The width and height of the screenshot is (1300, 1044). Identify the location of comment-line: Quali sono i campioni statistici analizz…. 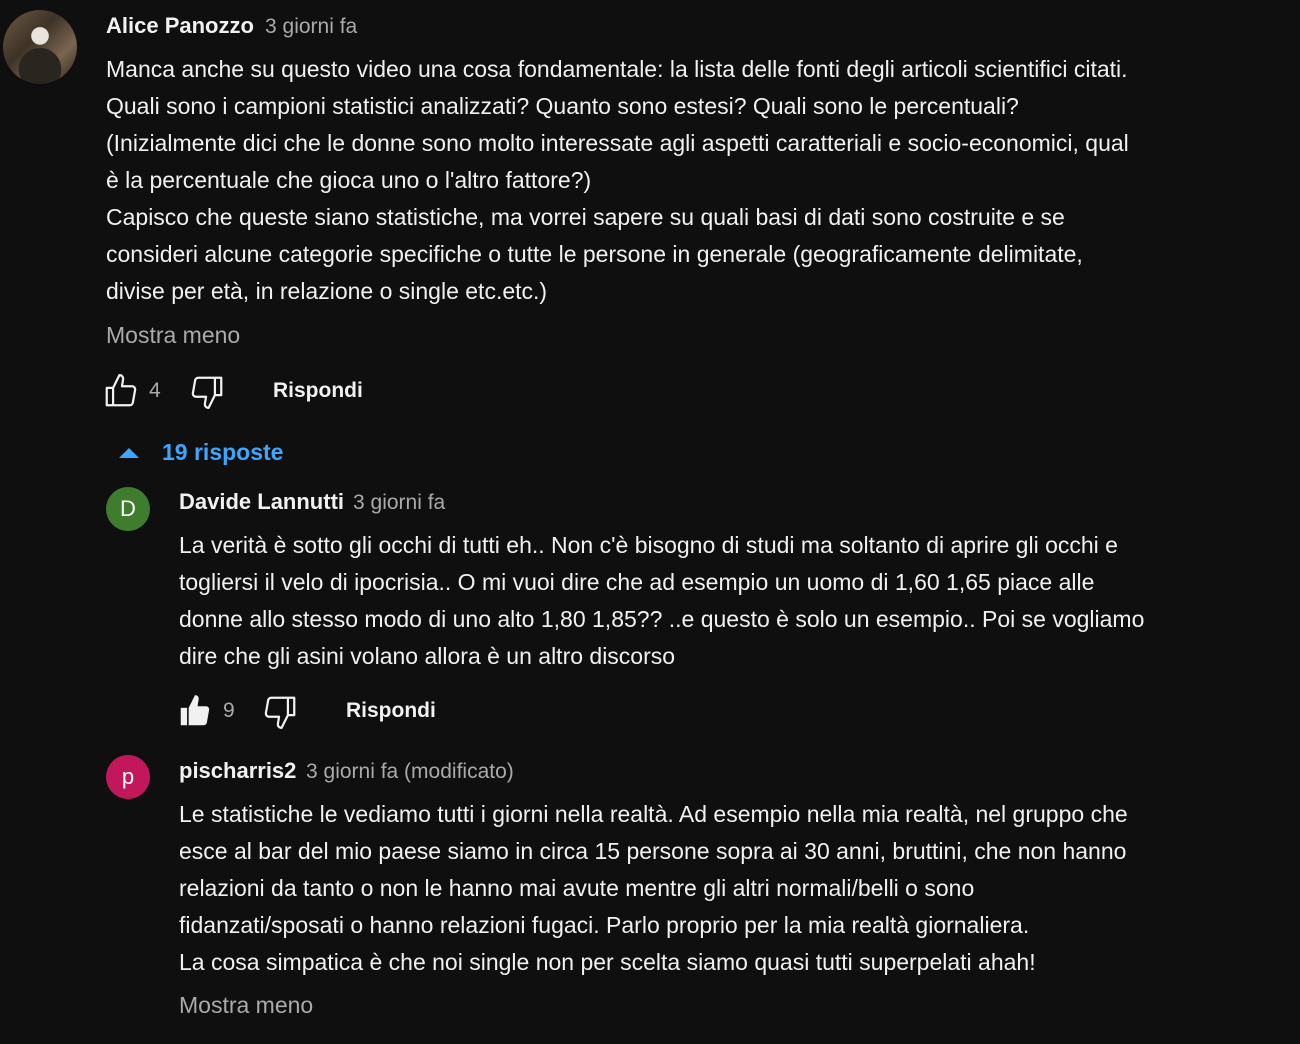
(562, 106).